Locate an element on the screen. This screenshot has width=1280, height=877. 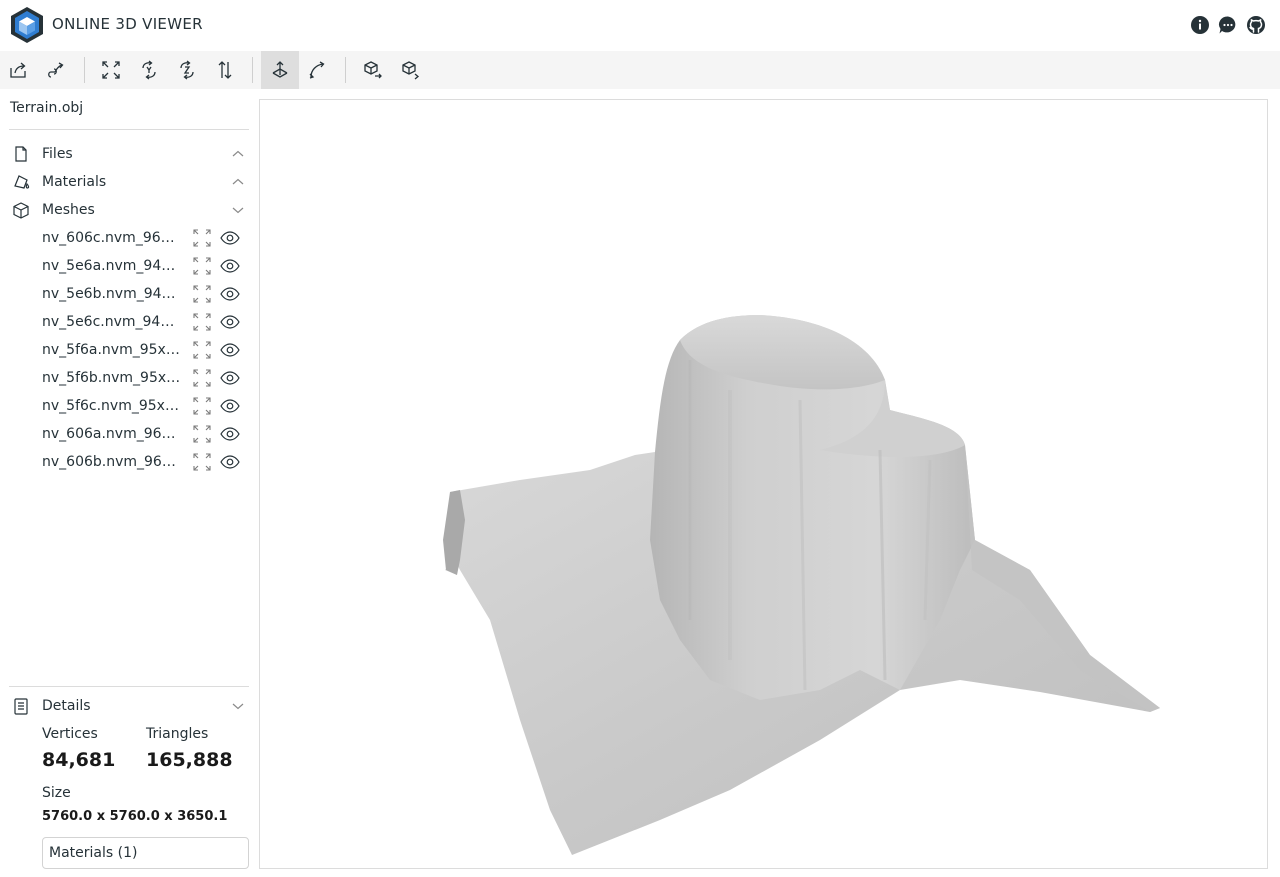
flip-icon is located at coordinates (225, 70).